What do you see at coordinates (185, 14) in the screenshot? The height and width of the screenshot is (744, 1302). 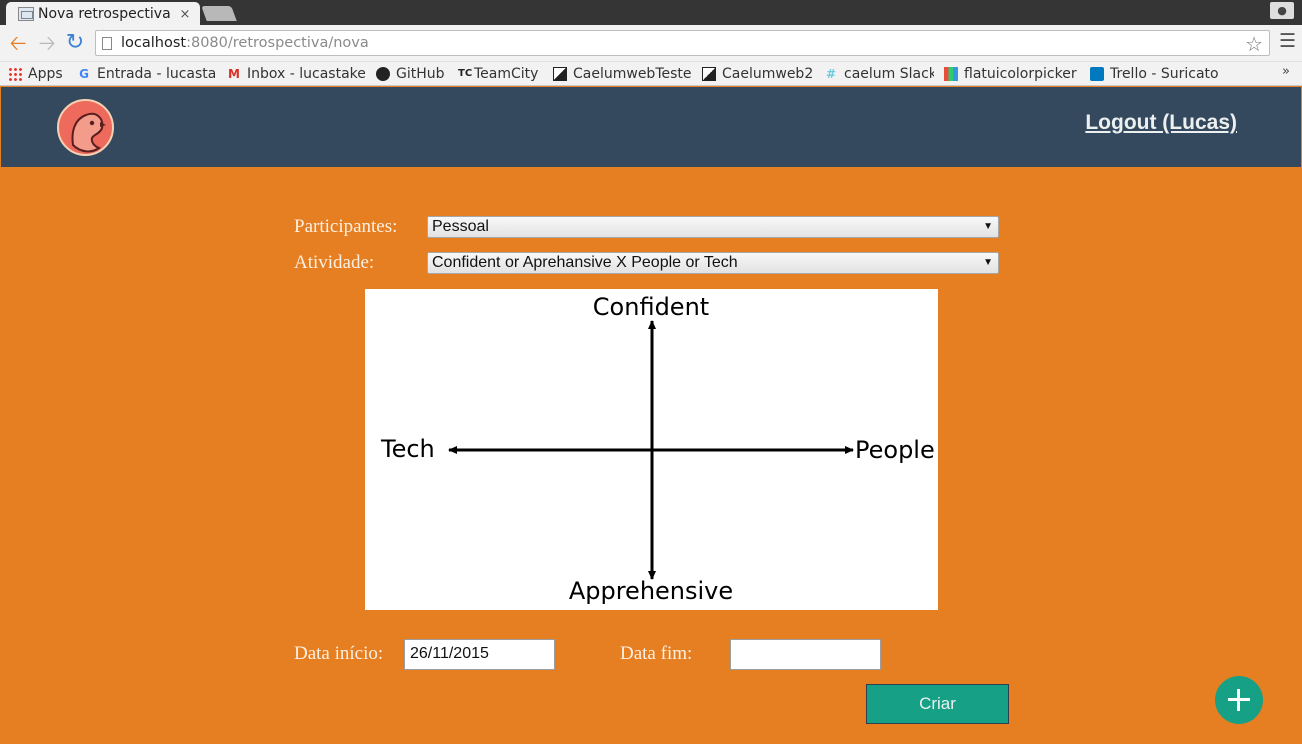 I see `close-tab-icon: ×` at bounding box center [185, 14].